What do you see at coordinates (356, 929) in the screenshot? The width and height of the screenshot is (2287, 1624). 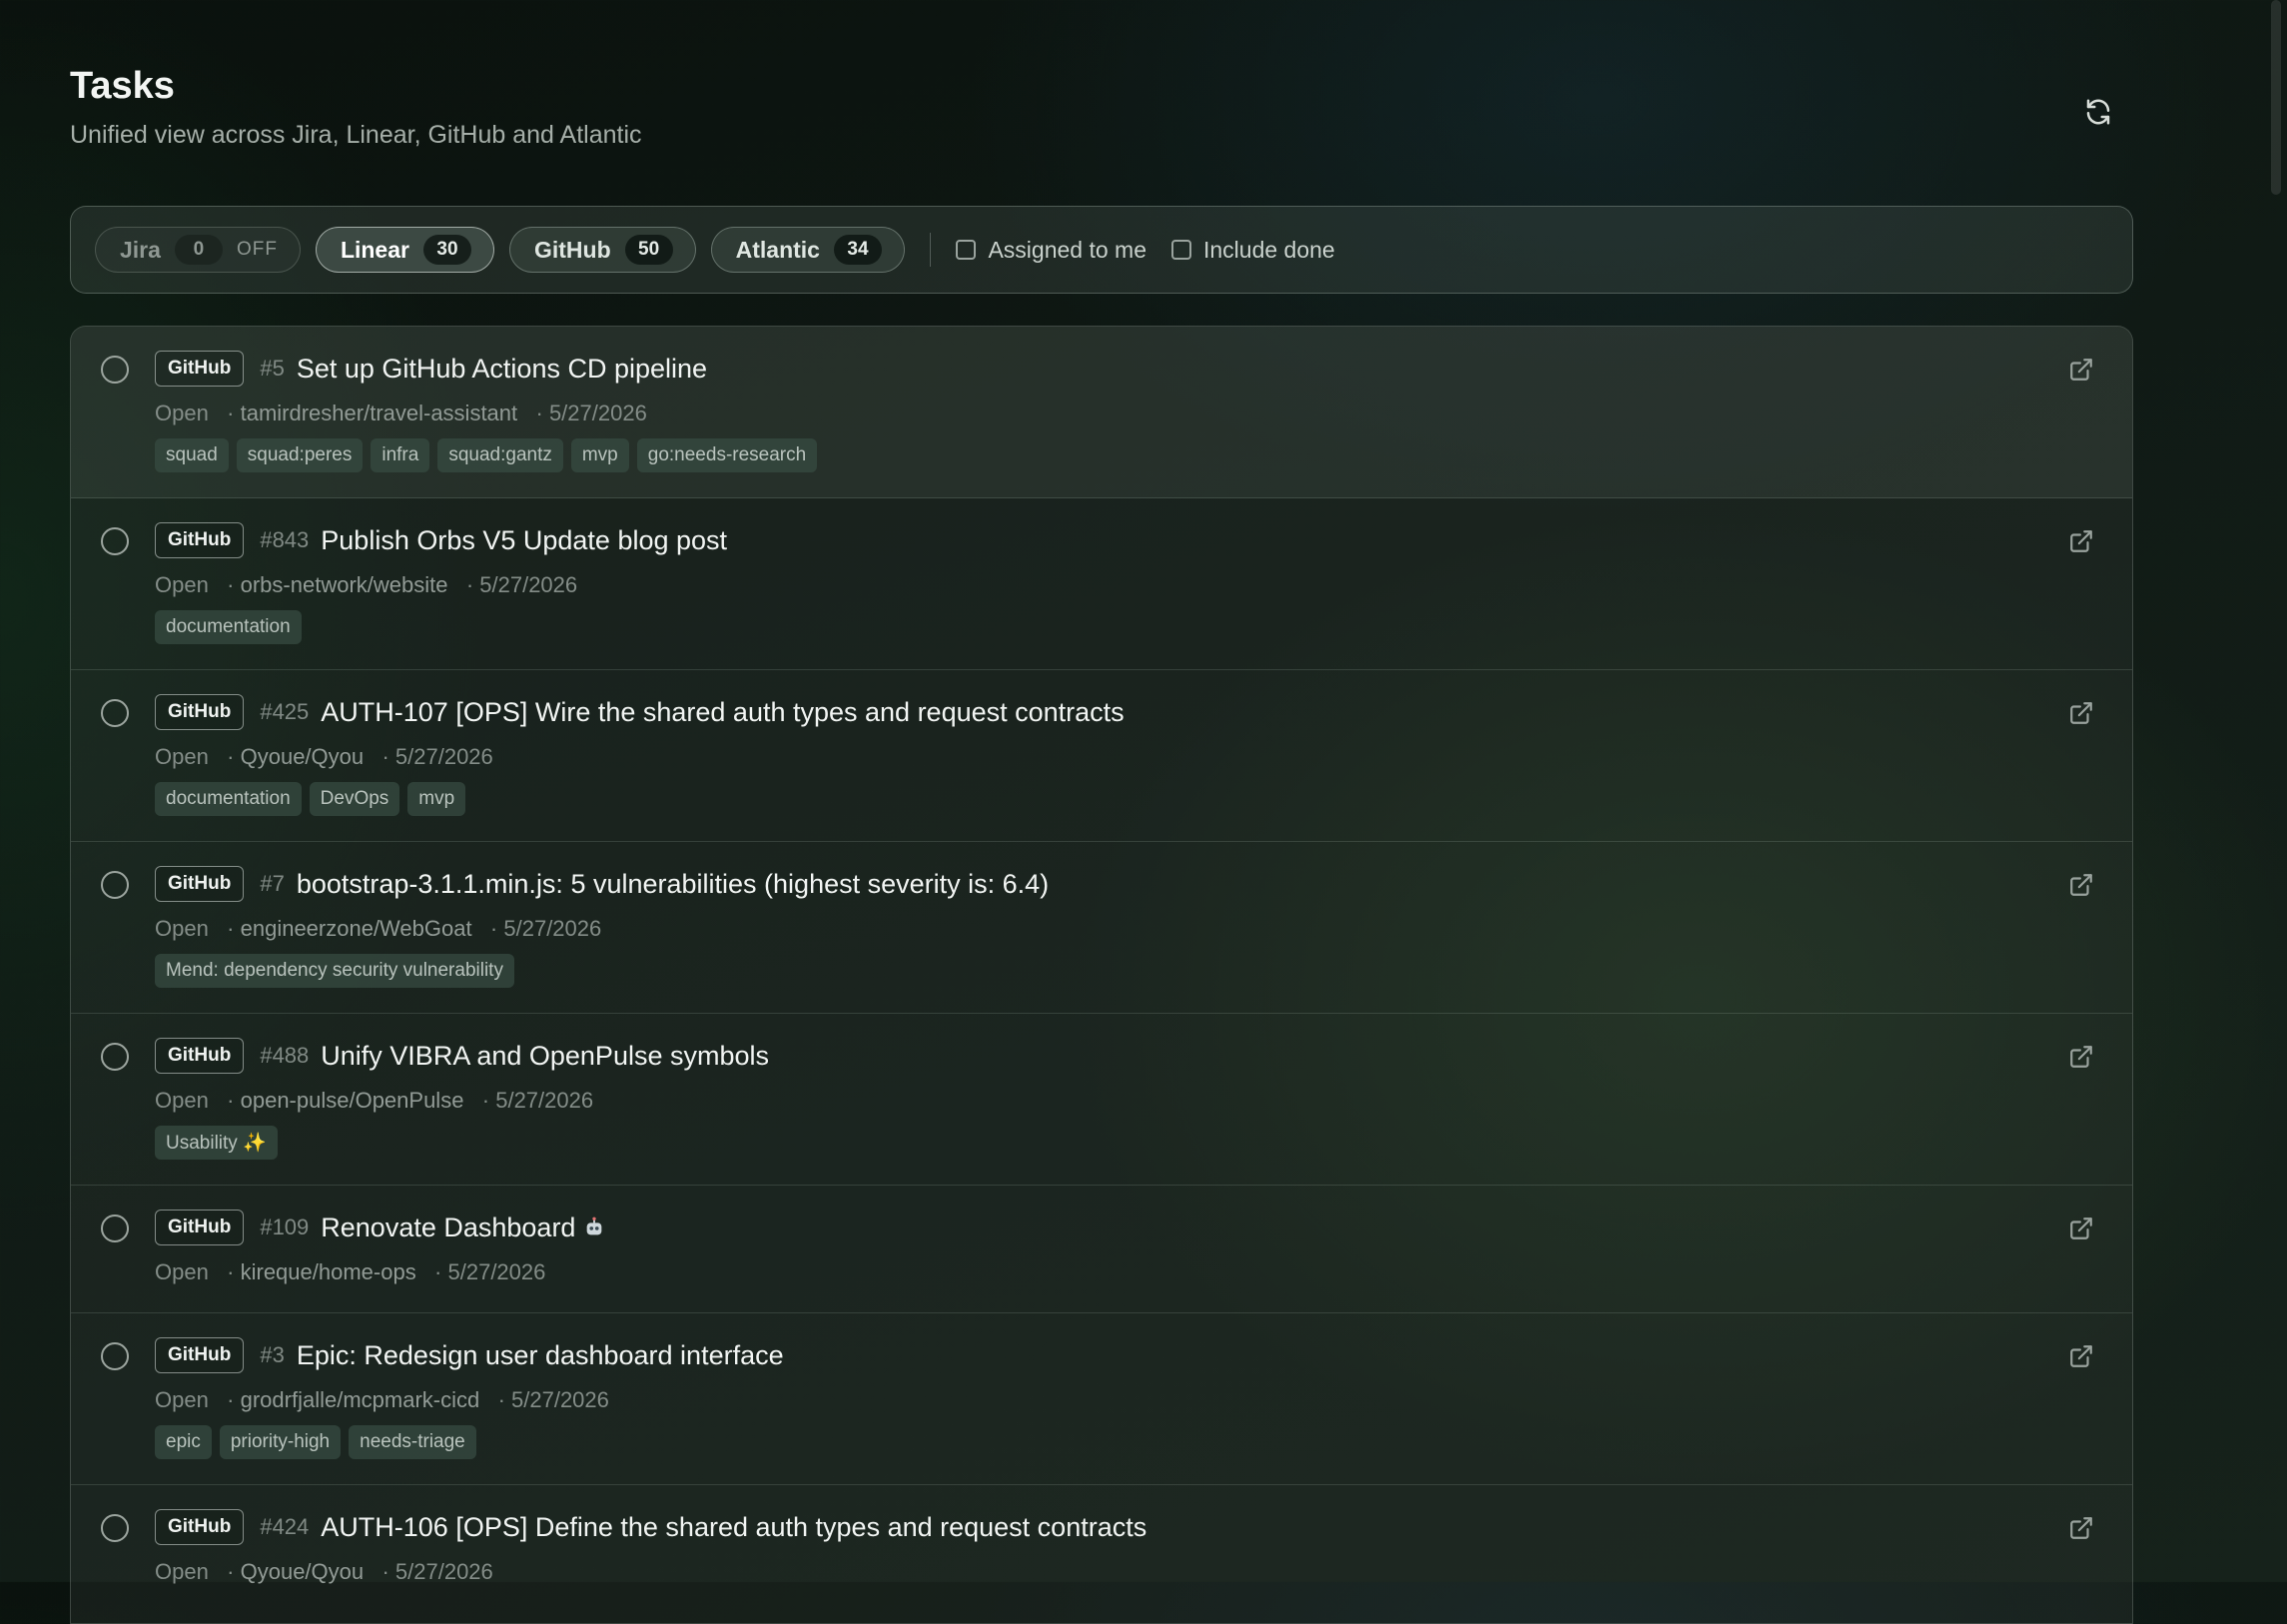 I see `task-repo: engineerzone/WebGoat` at bounding box center [356, 929].